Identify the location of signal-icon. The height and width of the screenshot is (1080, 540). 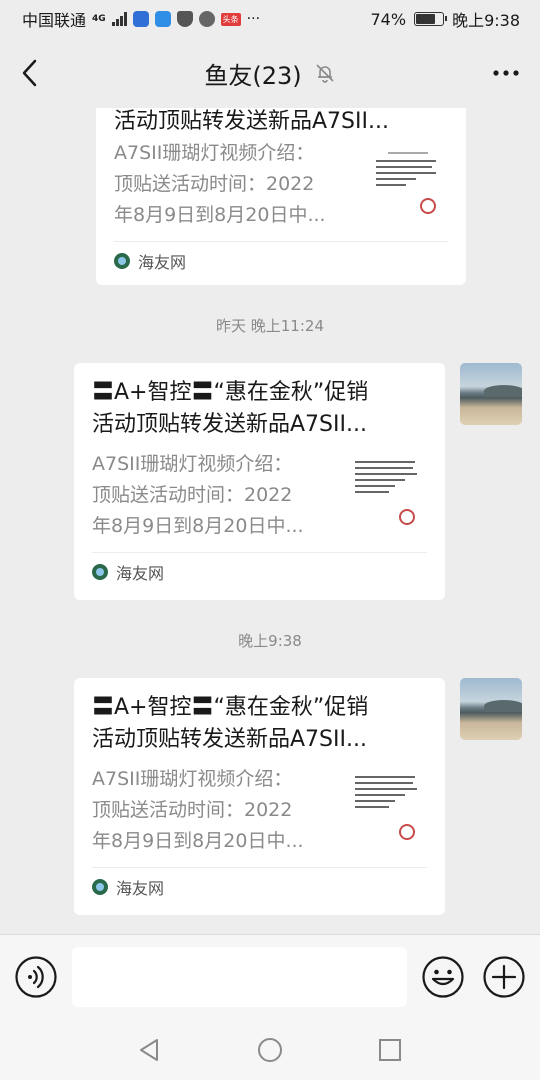
(119, 19).